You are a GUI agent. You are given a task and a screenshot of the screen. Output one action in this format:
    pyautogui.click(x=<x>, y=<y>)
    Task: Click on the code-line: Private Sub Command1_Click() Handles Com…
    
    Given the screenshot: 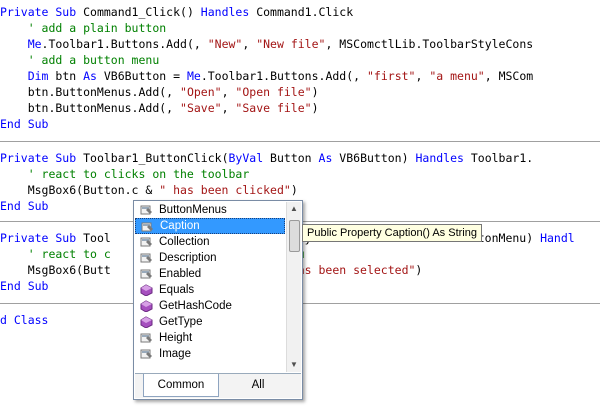 What is the action you would take?
    pyautogui.click(x=300, y=12)
    